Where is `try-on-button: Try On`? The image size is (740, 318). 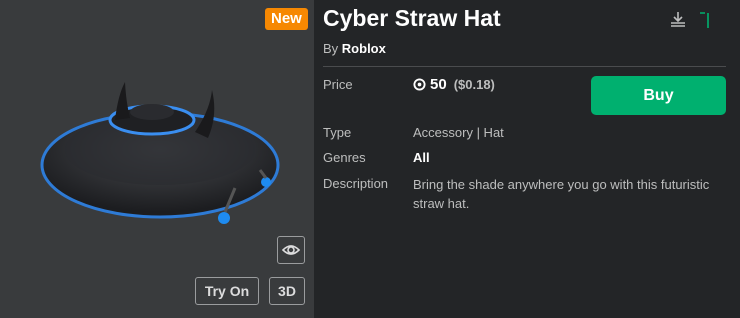 try-on-button: Try On is located at coordinates (227, 291).